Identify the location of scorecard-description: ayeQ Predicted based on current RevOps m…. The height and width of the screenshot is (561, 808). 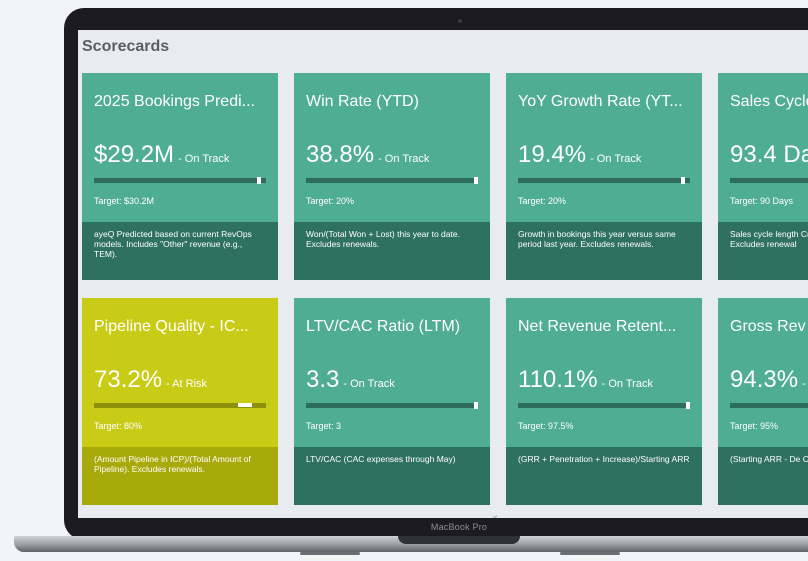
(180, 251).